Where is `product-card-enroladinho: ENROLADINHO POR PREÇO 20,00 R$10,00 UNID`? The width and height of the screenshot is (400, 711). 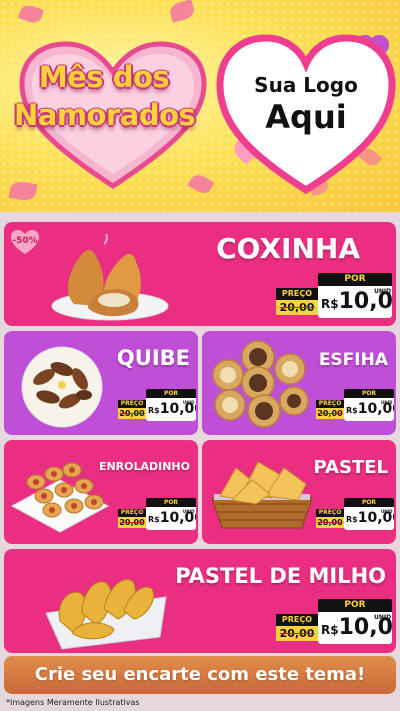 product-card-enroladinho: ENROLADINHO POR PREÇO 20,00 R$10,00 UNID is located at coordinates (101, 492).